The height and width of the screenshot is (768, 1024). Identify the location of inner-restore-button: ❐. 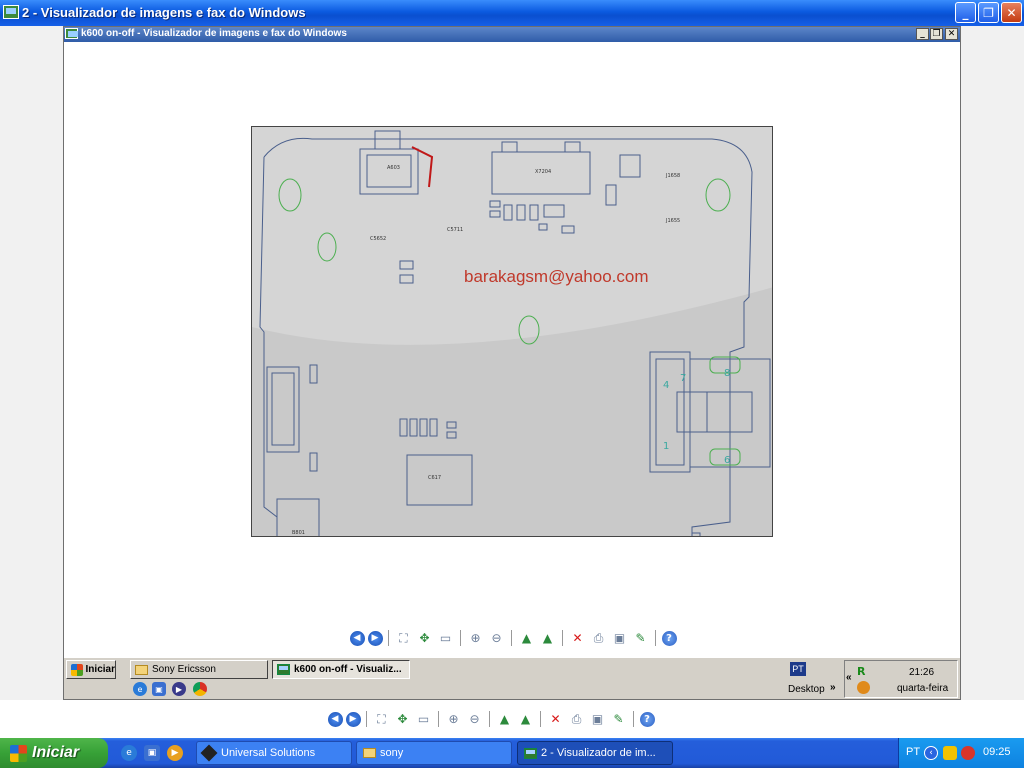
(936, 34).